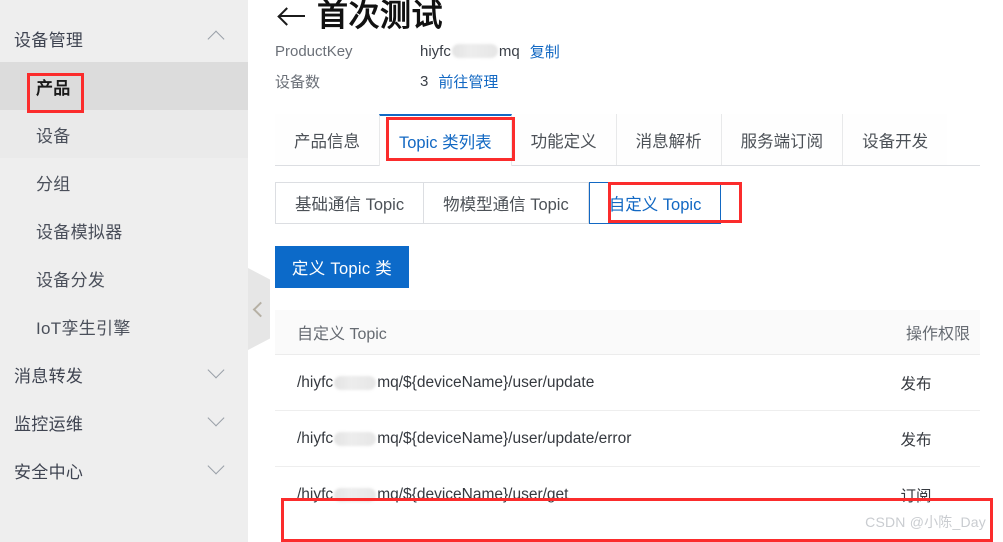 Image resolution: width=1003 pixels, height=542 pixels. What do you see at coordinates (639, 51) in the screenshot?
I see `meta-row-productkey: ProductKey hiyfc mq 复制` at bounding box center [639, 51].